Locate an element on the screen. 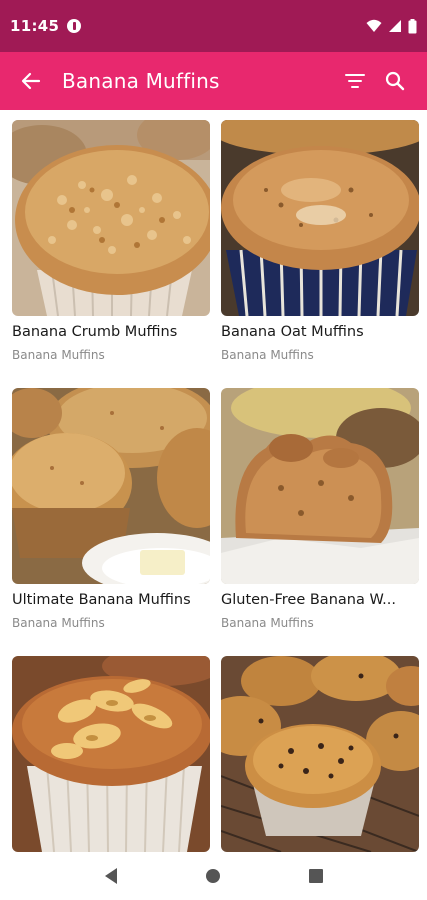 Image resolution: width=427 pixels, height=900 pixels. recipe-card: Banana Crumb Muffins Banana Muffins is located at coordinates (111, 241).